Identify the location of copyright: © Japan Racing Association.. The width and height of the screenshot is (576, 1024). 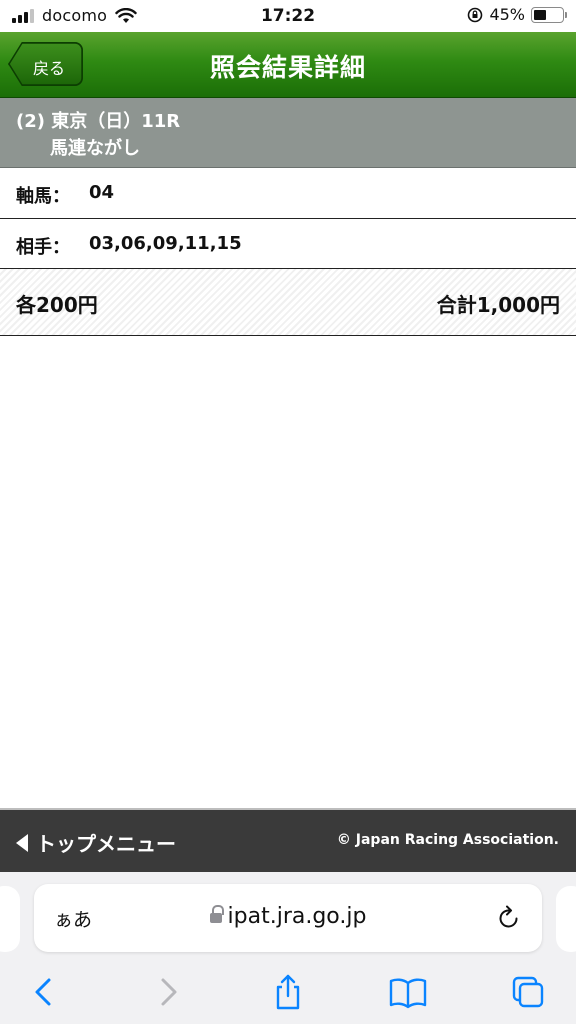
(447, 840).